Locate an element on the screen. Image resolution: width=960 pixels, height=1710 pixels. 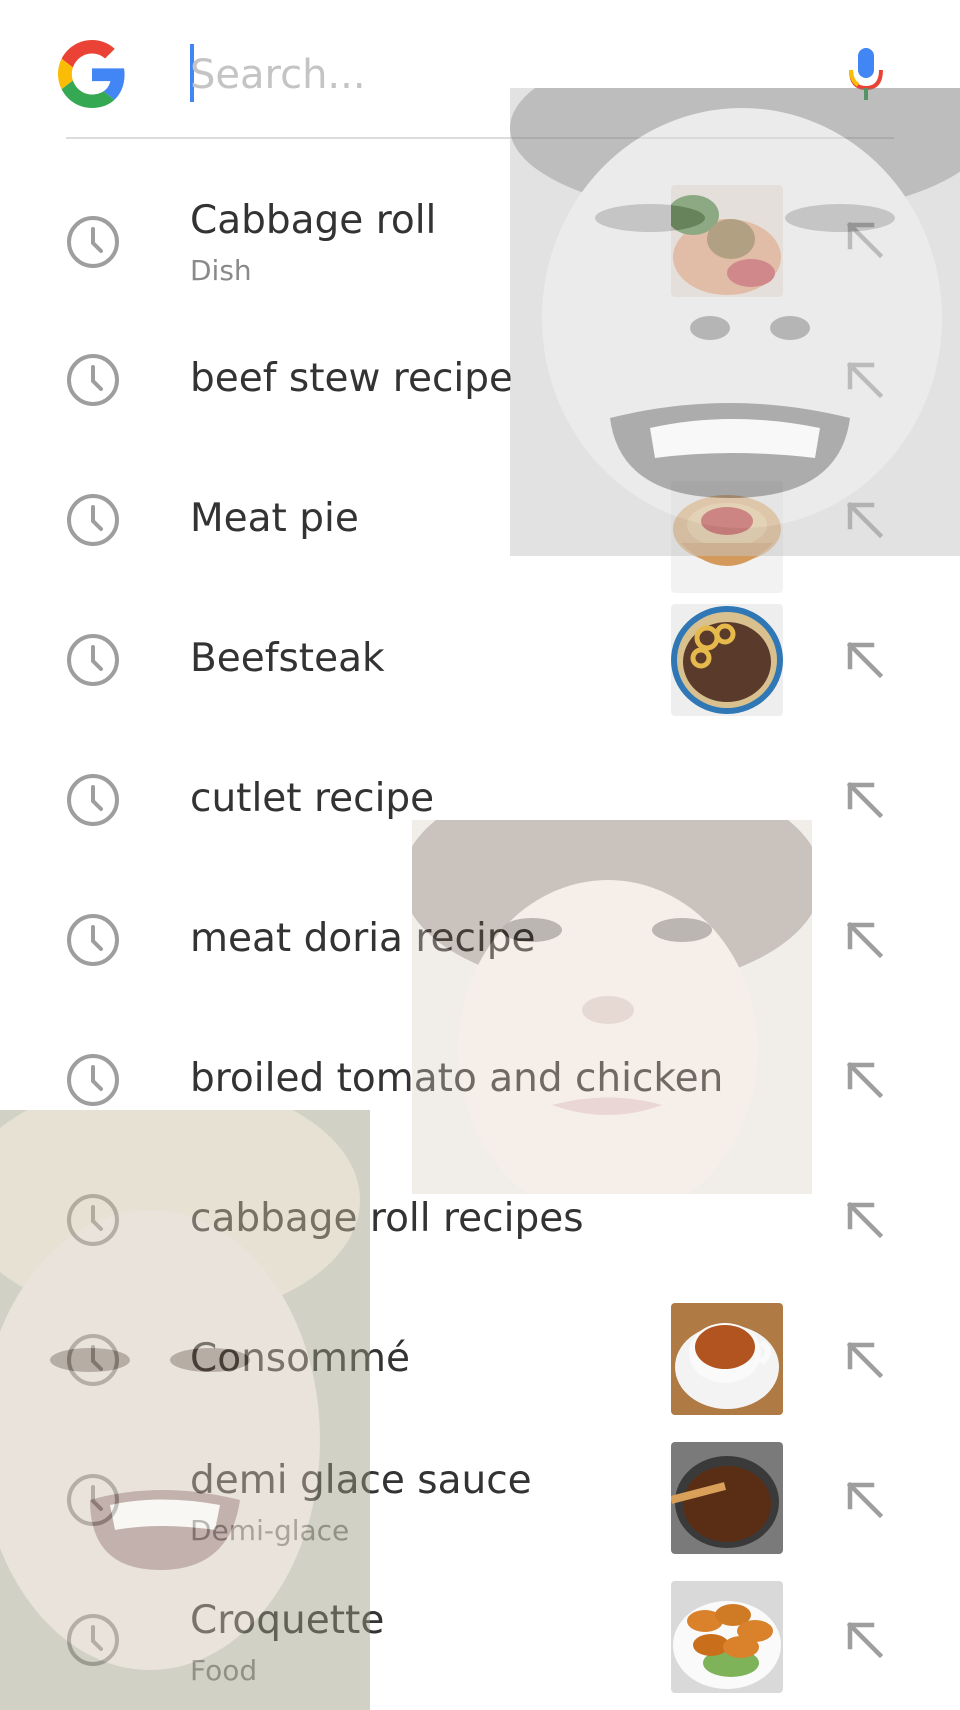
suggestion-row: broiled tomato and chicken is located at coordinates (480, 1080).